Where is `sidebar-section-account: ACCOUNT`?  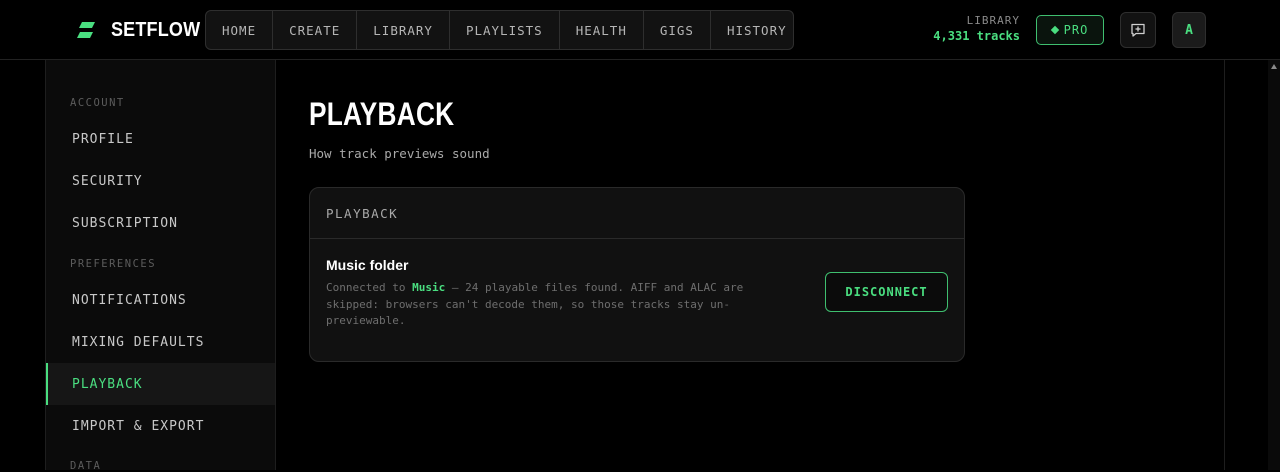
sidebar-section-account: ACCOUNT is located at coordinates (97, 103).